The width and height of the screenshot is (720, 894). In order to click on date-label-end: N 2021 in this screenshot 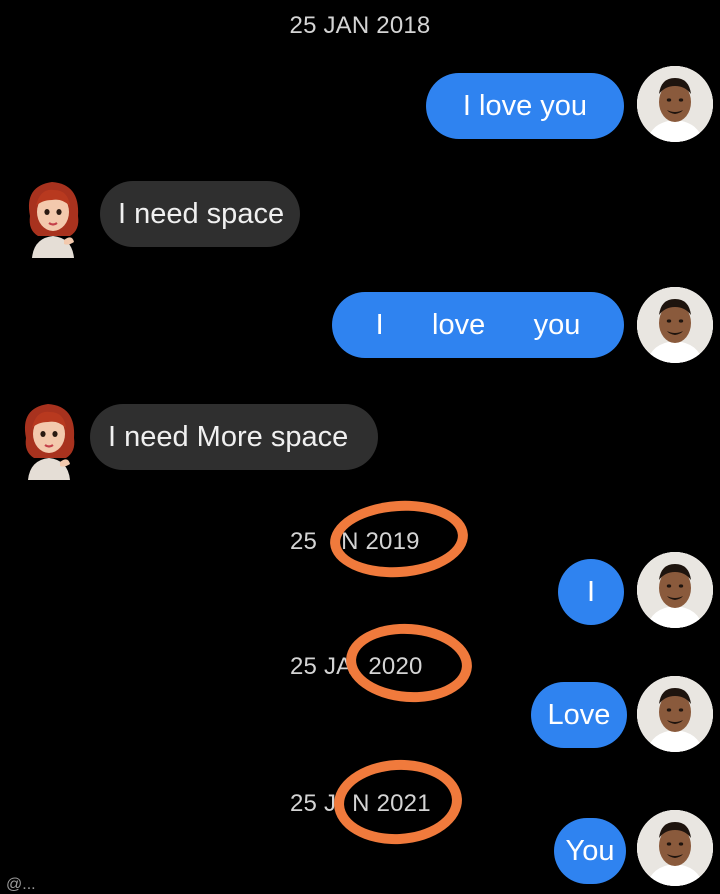, I will do `click(391, 803)`.